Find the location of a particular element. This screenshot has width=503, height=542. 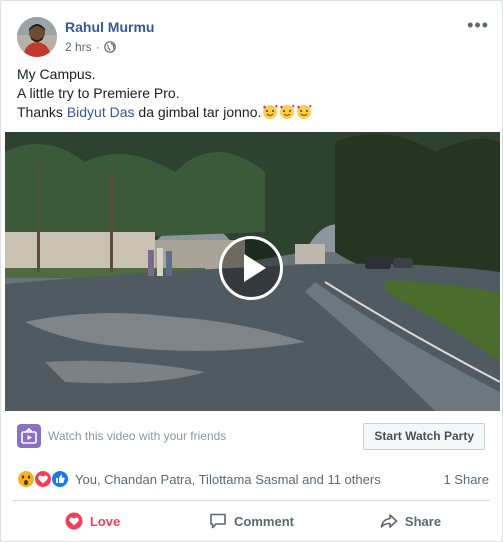

love-button: Love is located at coordinates (92, 521).